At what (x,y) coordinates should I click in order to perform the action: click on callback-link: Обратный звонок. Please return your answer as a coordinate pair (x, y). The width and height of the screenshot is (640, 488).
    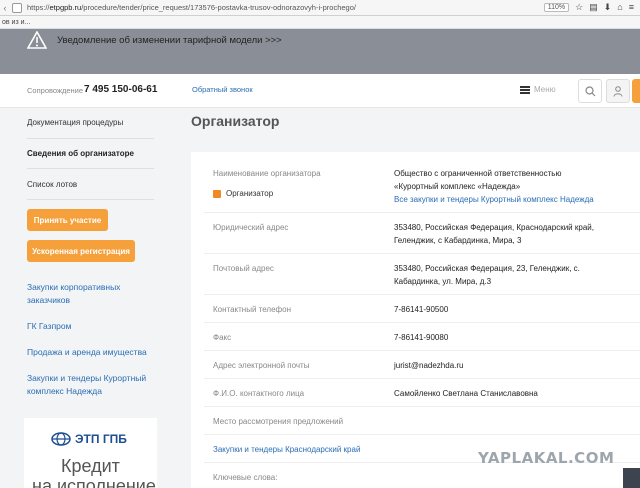
    Looking at the image, I should click on (222, 89).